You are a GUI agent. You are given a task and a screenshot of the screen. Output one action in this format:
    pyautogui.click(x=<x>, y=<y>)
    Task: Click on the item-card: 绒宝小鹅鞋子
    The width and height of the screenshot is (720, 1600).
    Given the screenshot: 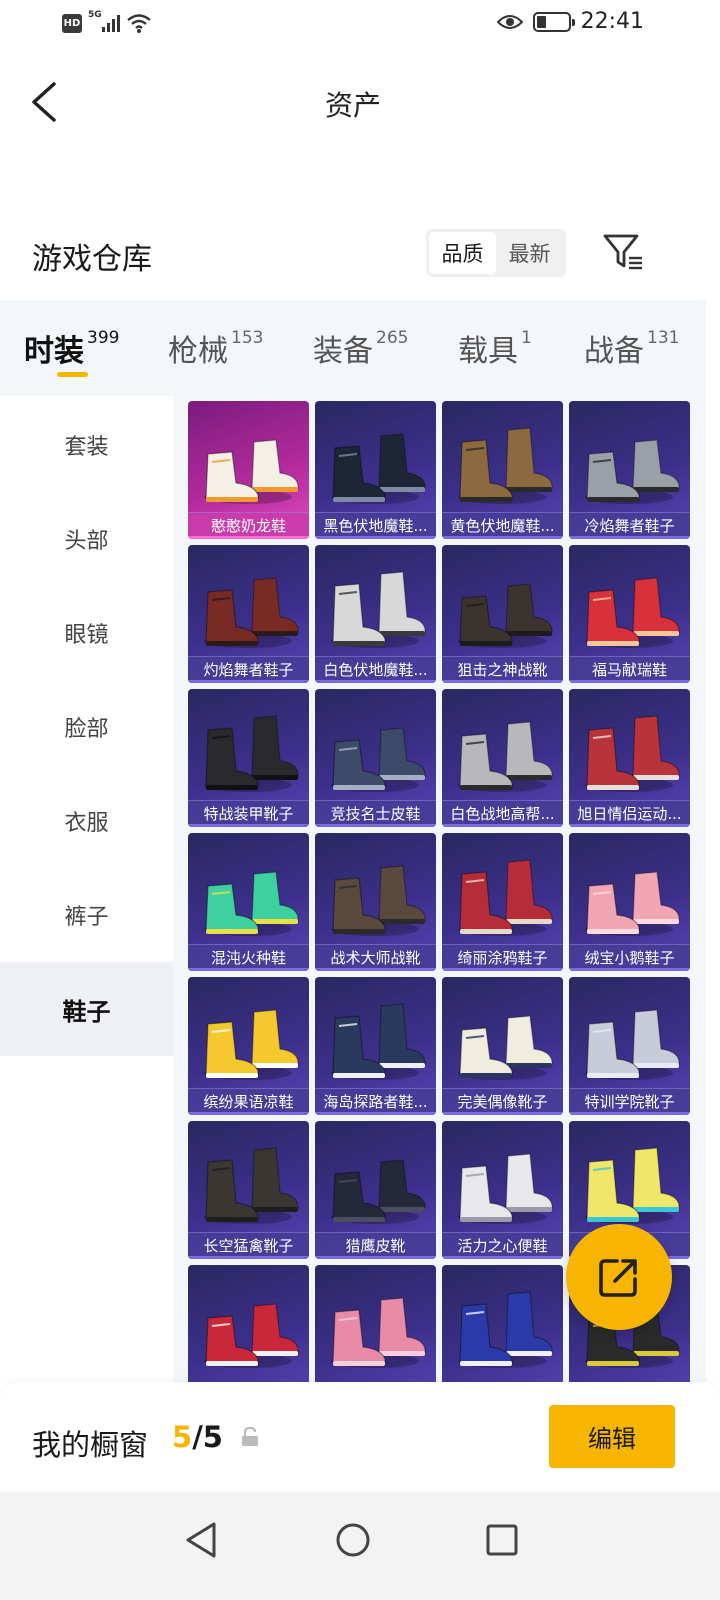 What is the action you would take?
    pyautogui.click(x=629, y=902)
    